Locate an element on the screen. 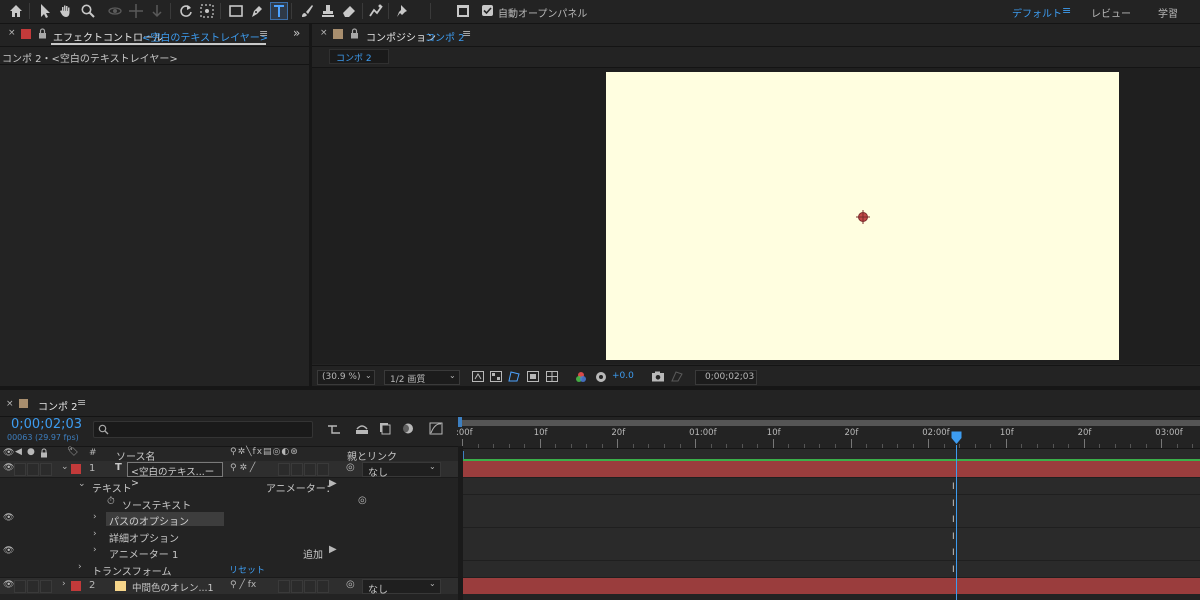 The width and height of the screenshot is (1200, 600). grid-guides-icon is located at coordinates (552, 376).